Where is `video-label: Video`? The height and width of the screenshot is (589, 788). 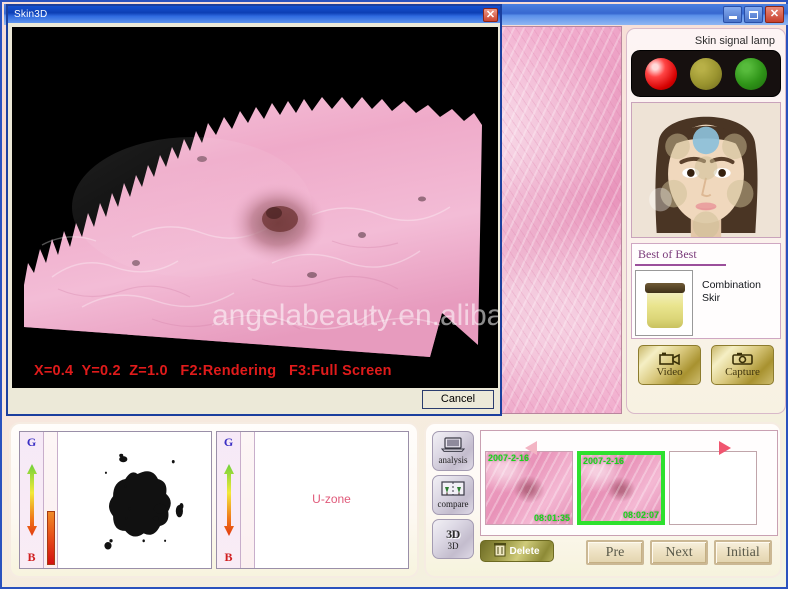 video-label: Video is located at coordinates (669, 372).